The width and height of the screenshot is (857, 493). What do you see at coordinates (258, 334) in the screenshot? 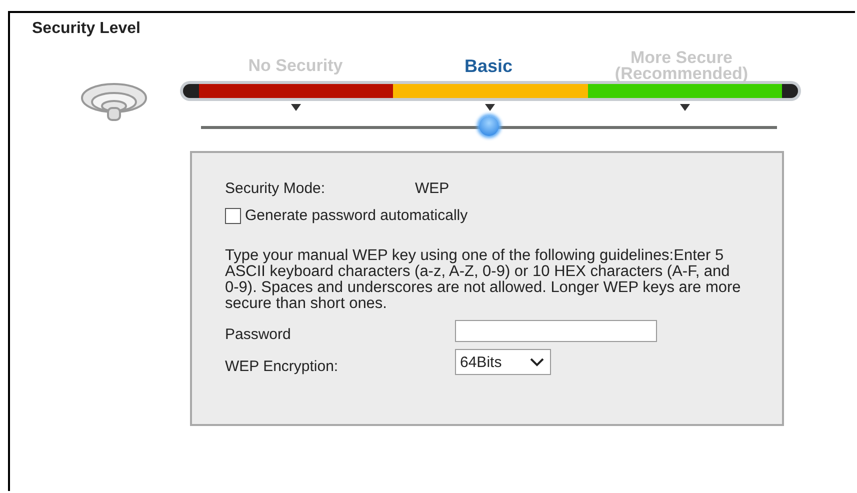
I see `field-label: Password` at bounding box center [258, 334].